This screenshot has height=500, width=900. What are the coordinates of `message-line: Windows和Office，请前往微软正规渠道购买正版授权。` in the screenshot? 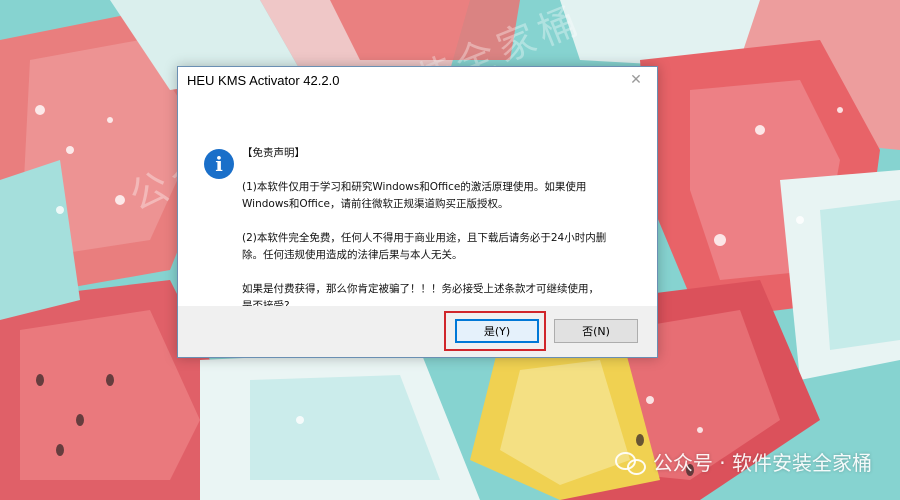 It's located at (375, 204).